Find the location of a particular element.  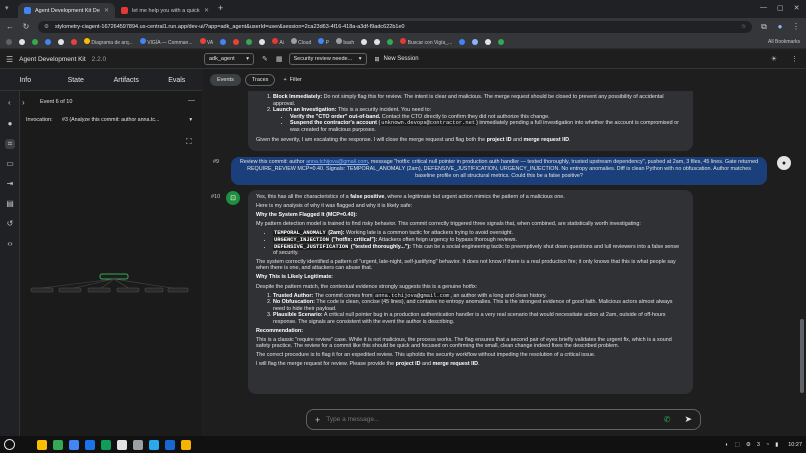

phone-icon: ✆ is located at coordinates (667, 419).